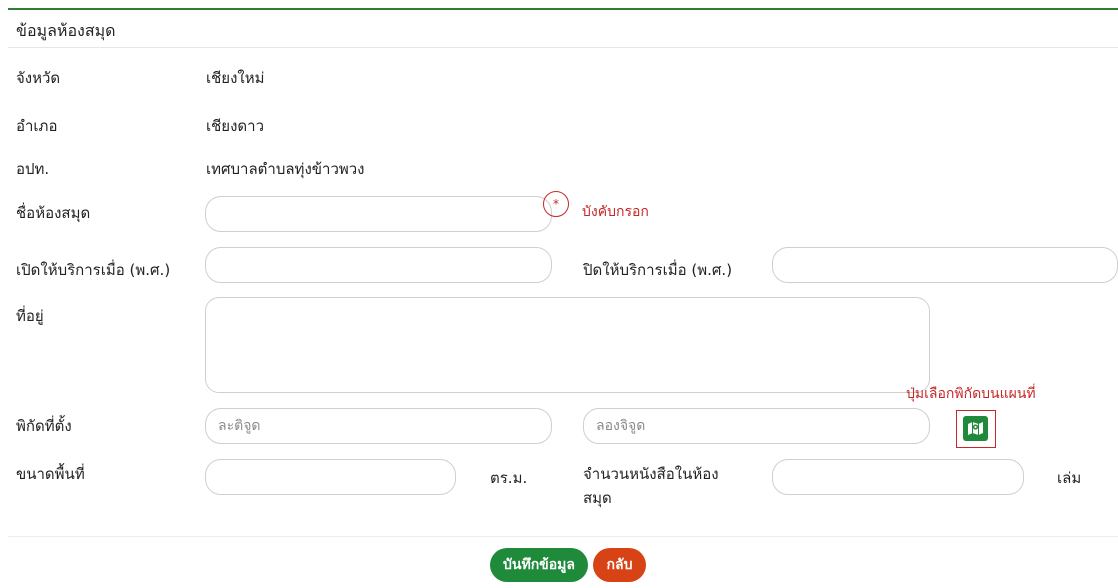 Image resolution: width=1118 pixels, height=588 pixels. I want to click on map-marker-icon, so click(975, 428).